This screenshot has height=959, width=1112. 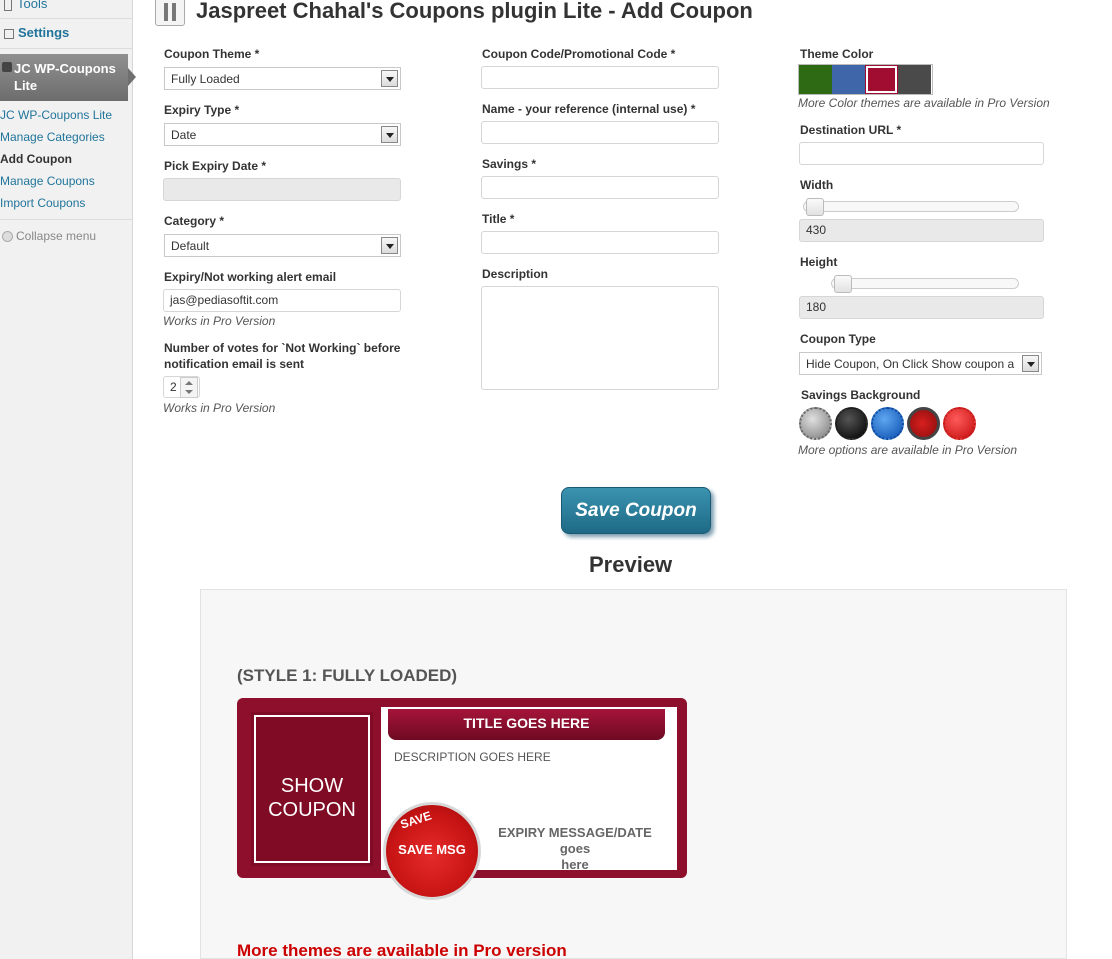 What do you see at coordinates (526, 724) in the screenshot?
I see `coupon-title-bar: TITLE GOES HERE` at bounding box center [526, 724].